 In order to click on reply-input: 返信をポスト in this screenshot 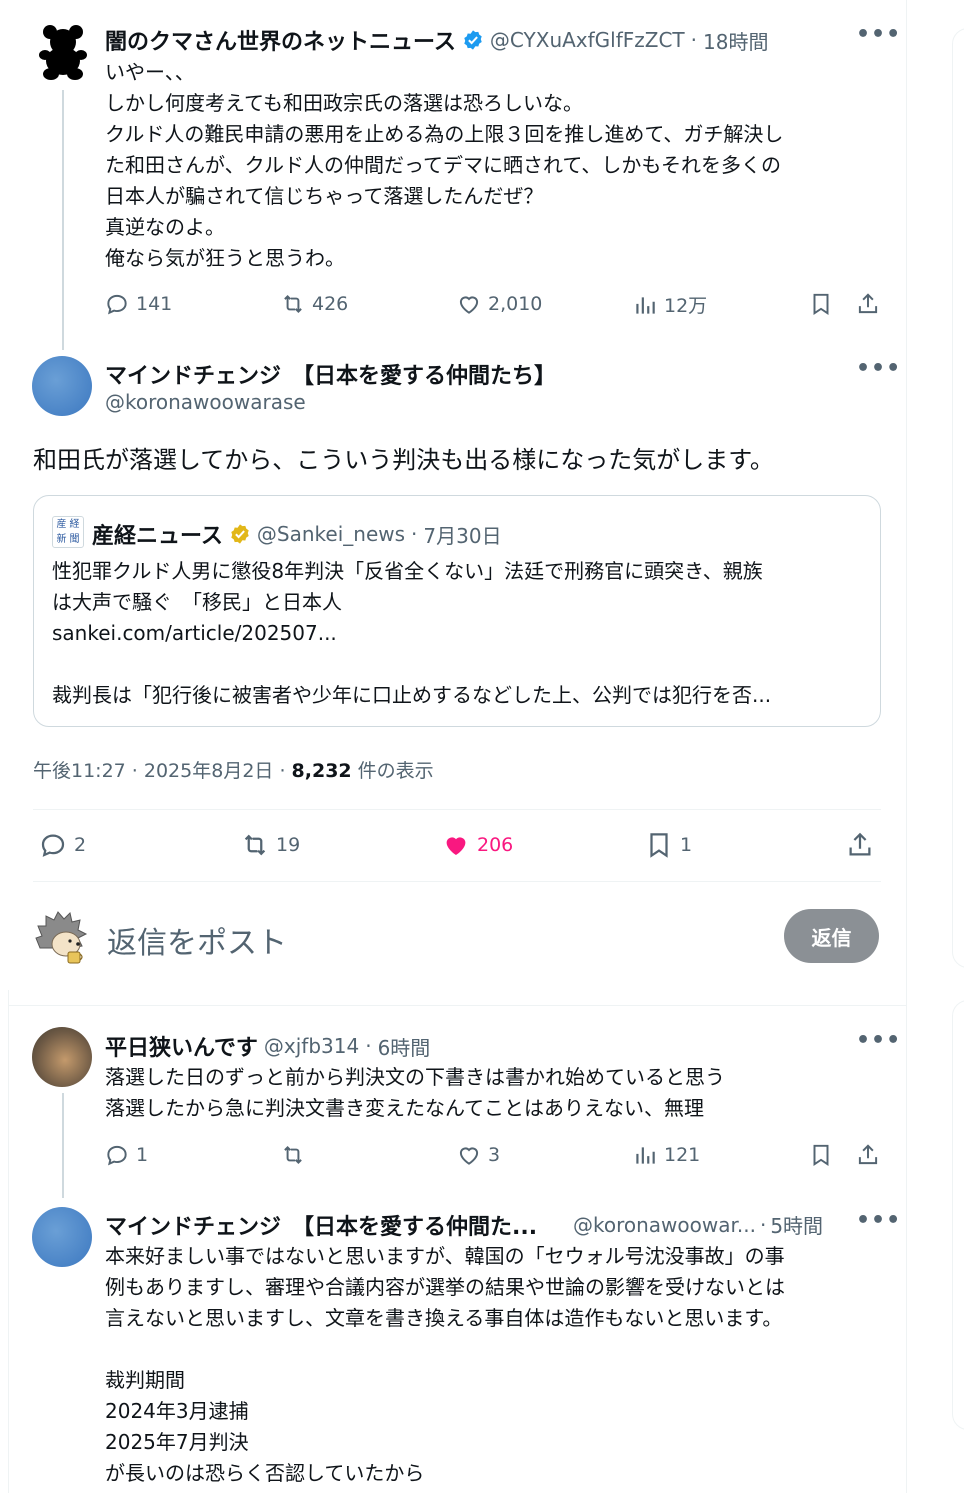, I will do `click(197, 940)`.